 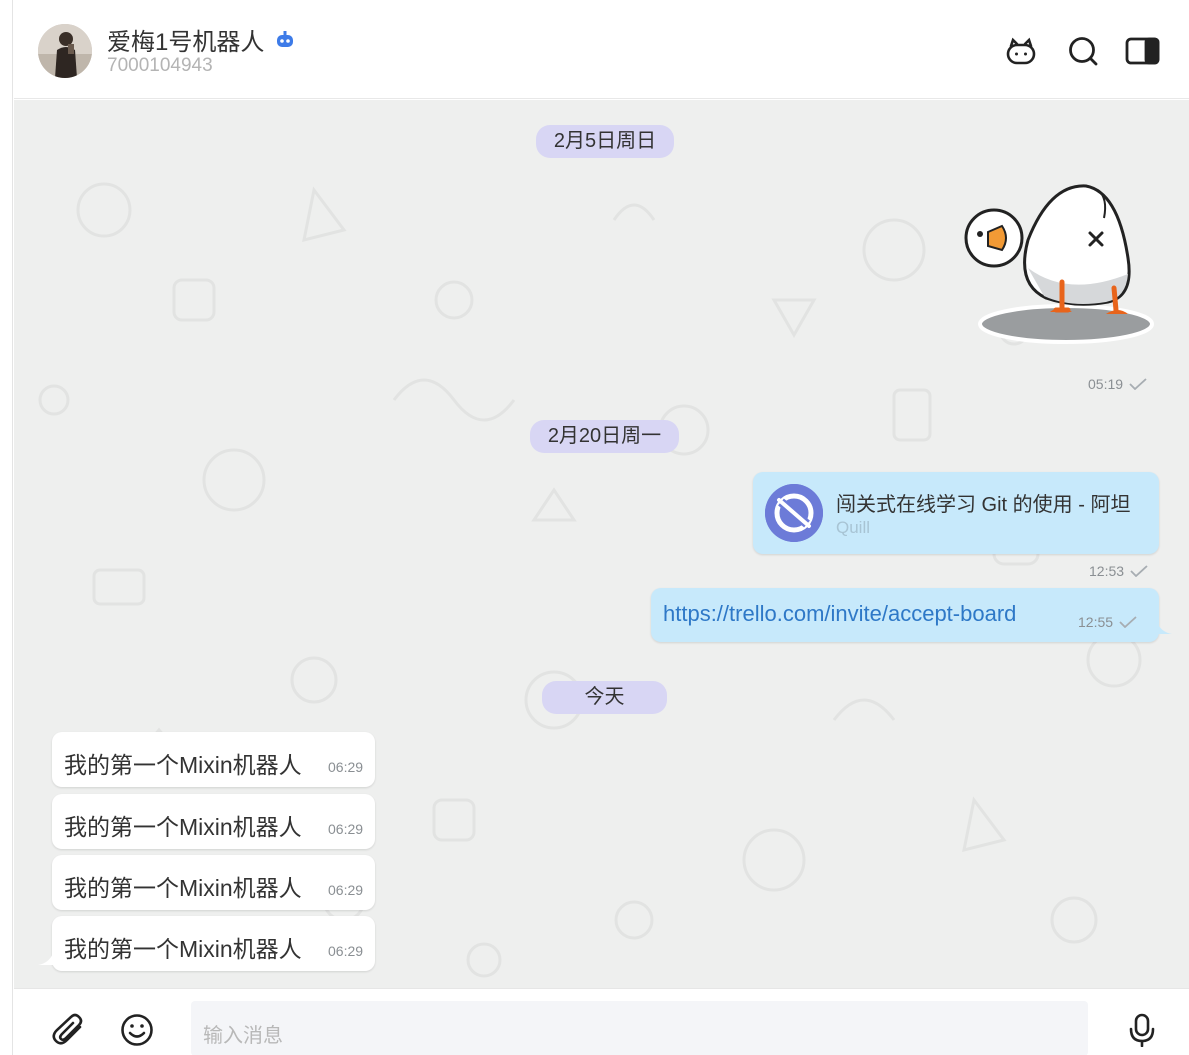 I want to click on message-time: 12:55, so click(x=1096, y=622).